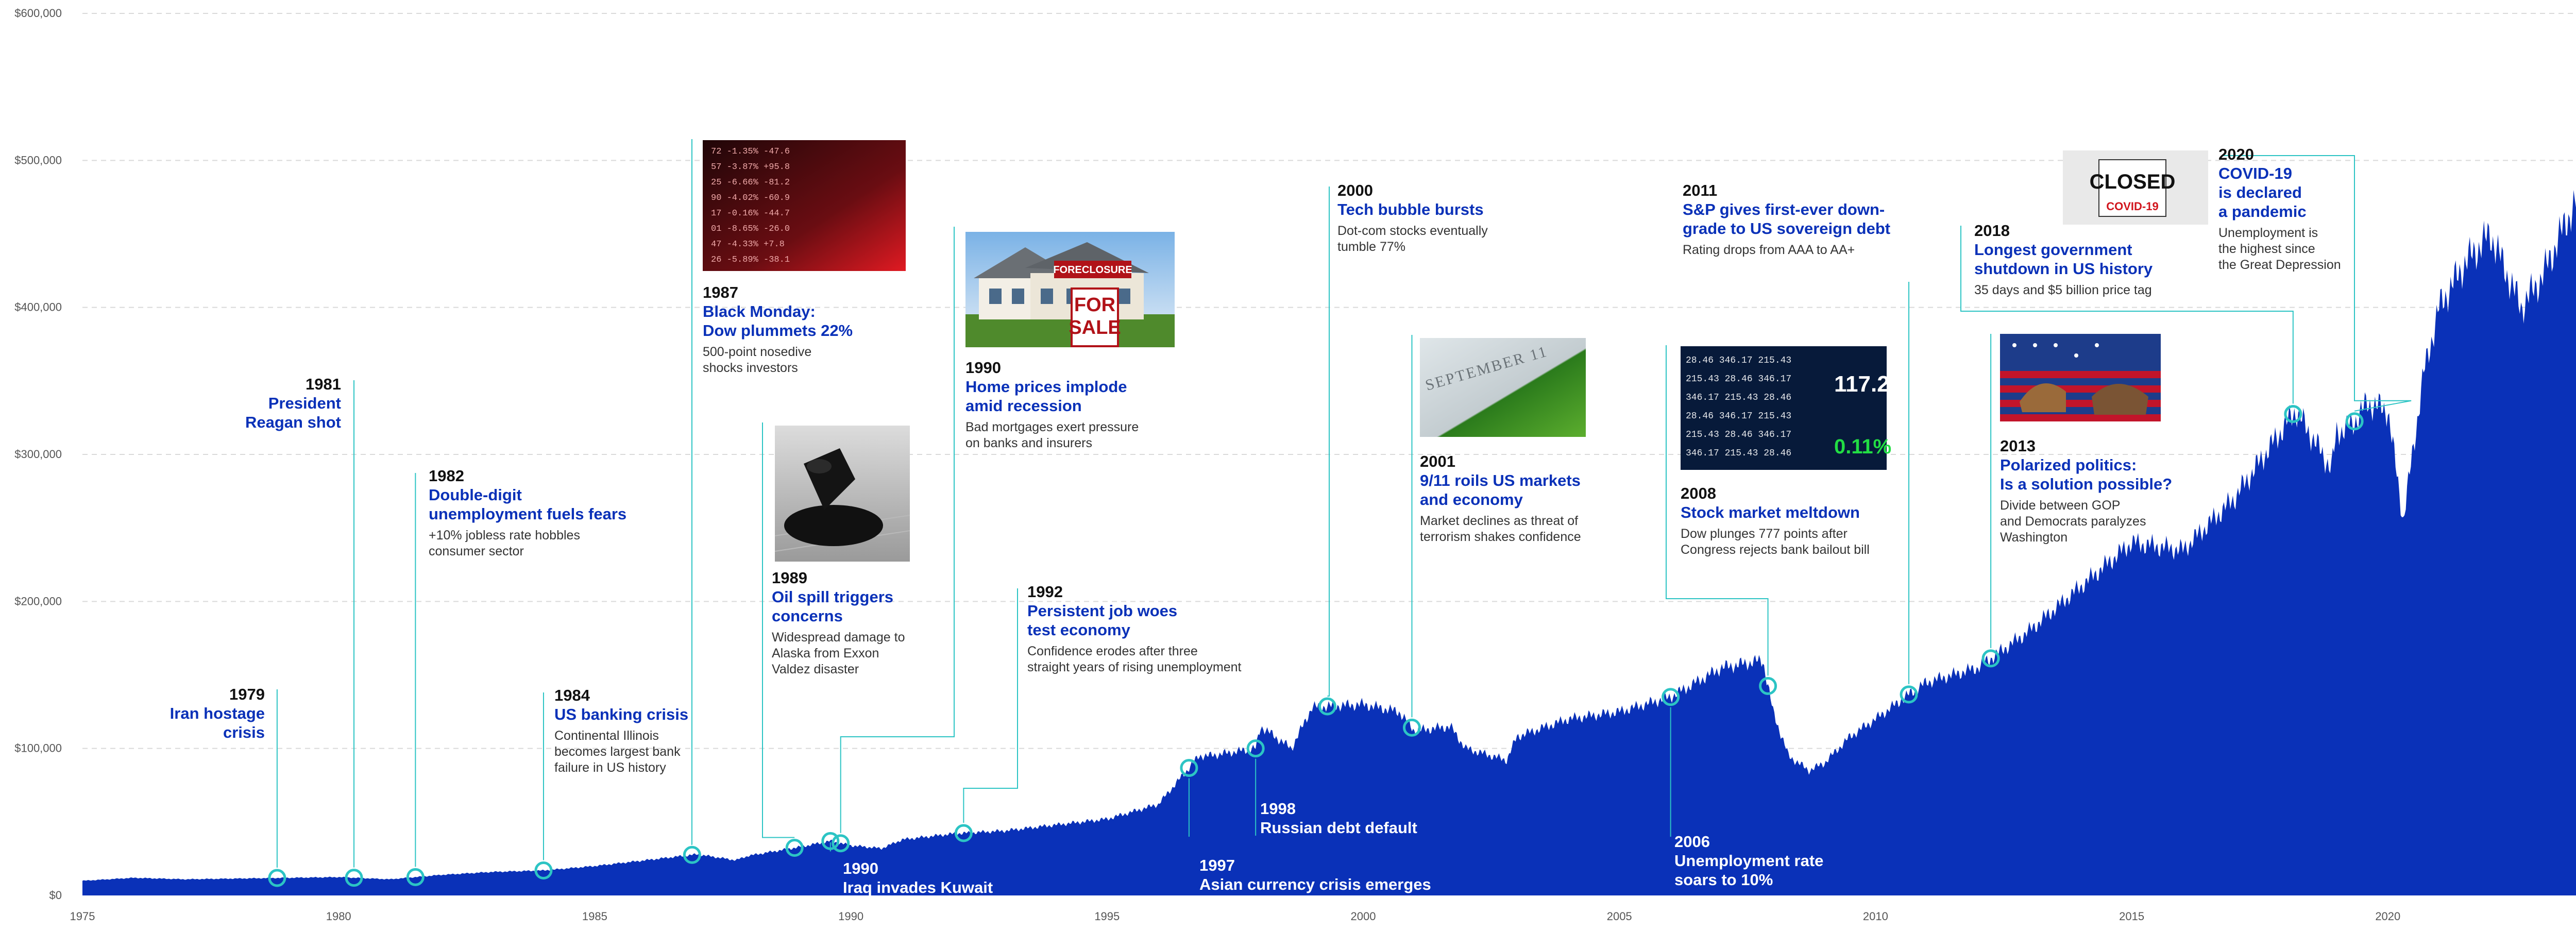  What do you see at coordinates (1692, 842) in the screenshot?
I see `event-year: 2006` at bounding box center [1692, 842].